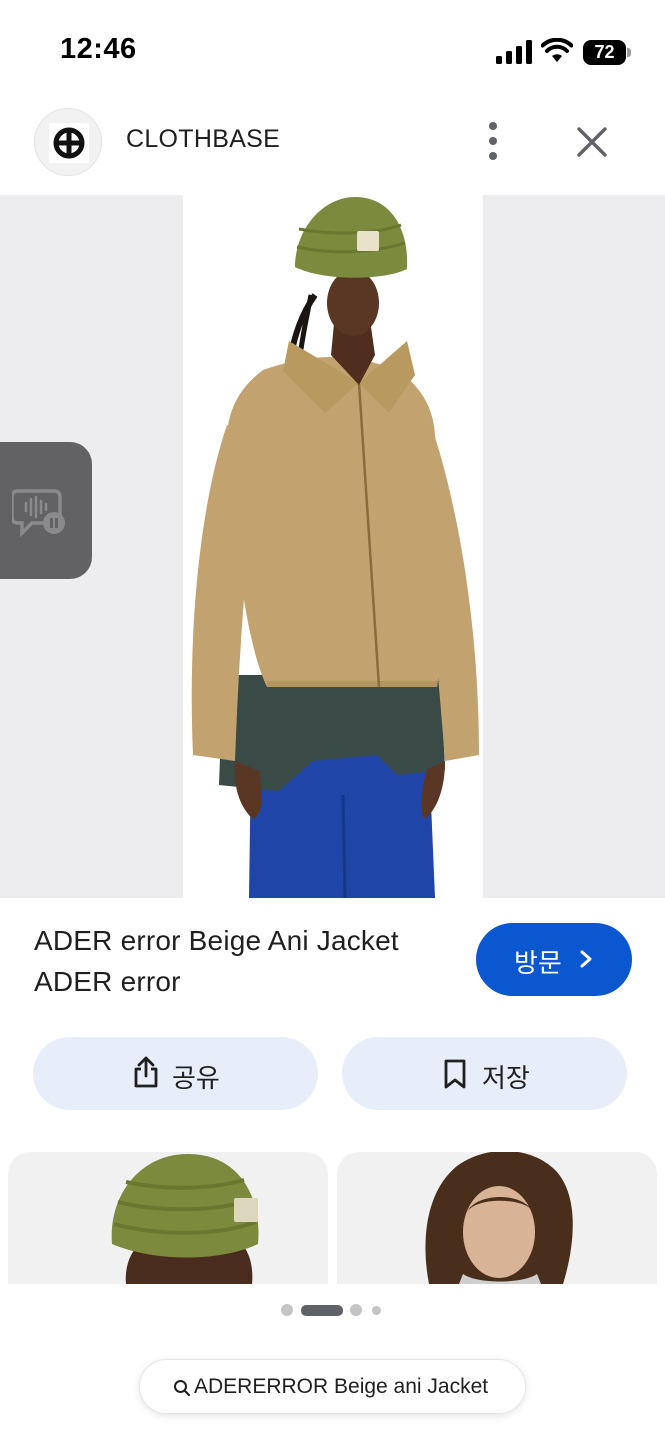  I want to click on visit-button: 방문, so click(554, 959).